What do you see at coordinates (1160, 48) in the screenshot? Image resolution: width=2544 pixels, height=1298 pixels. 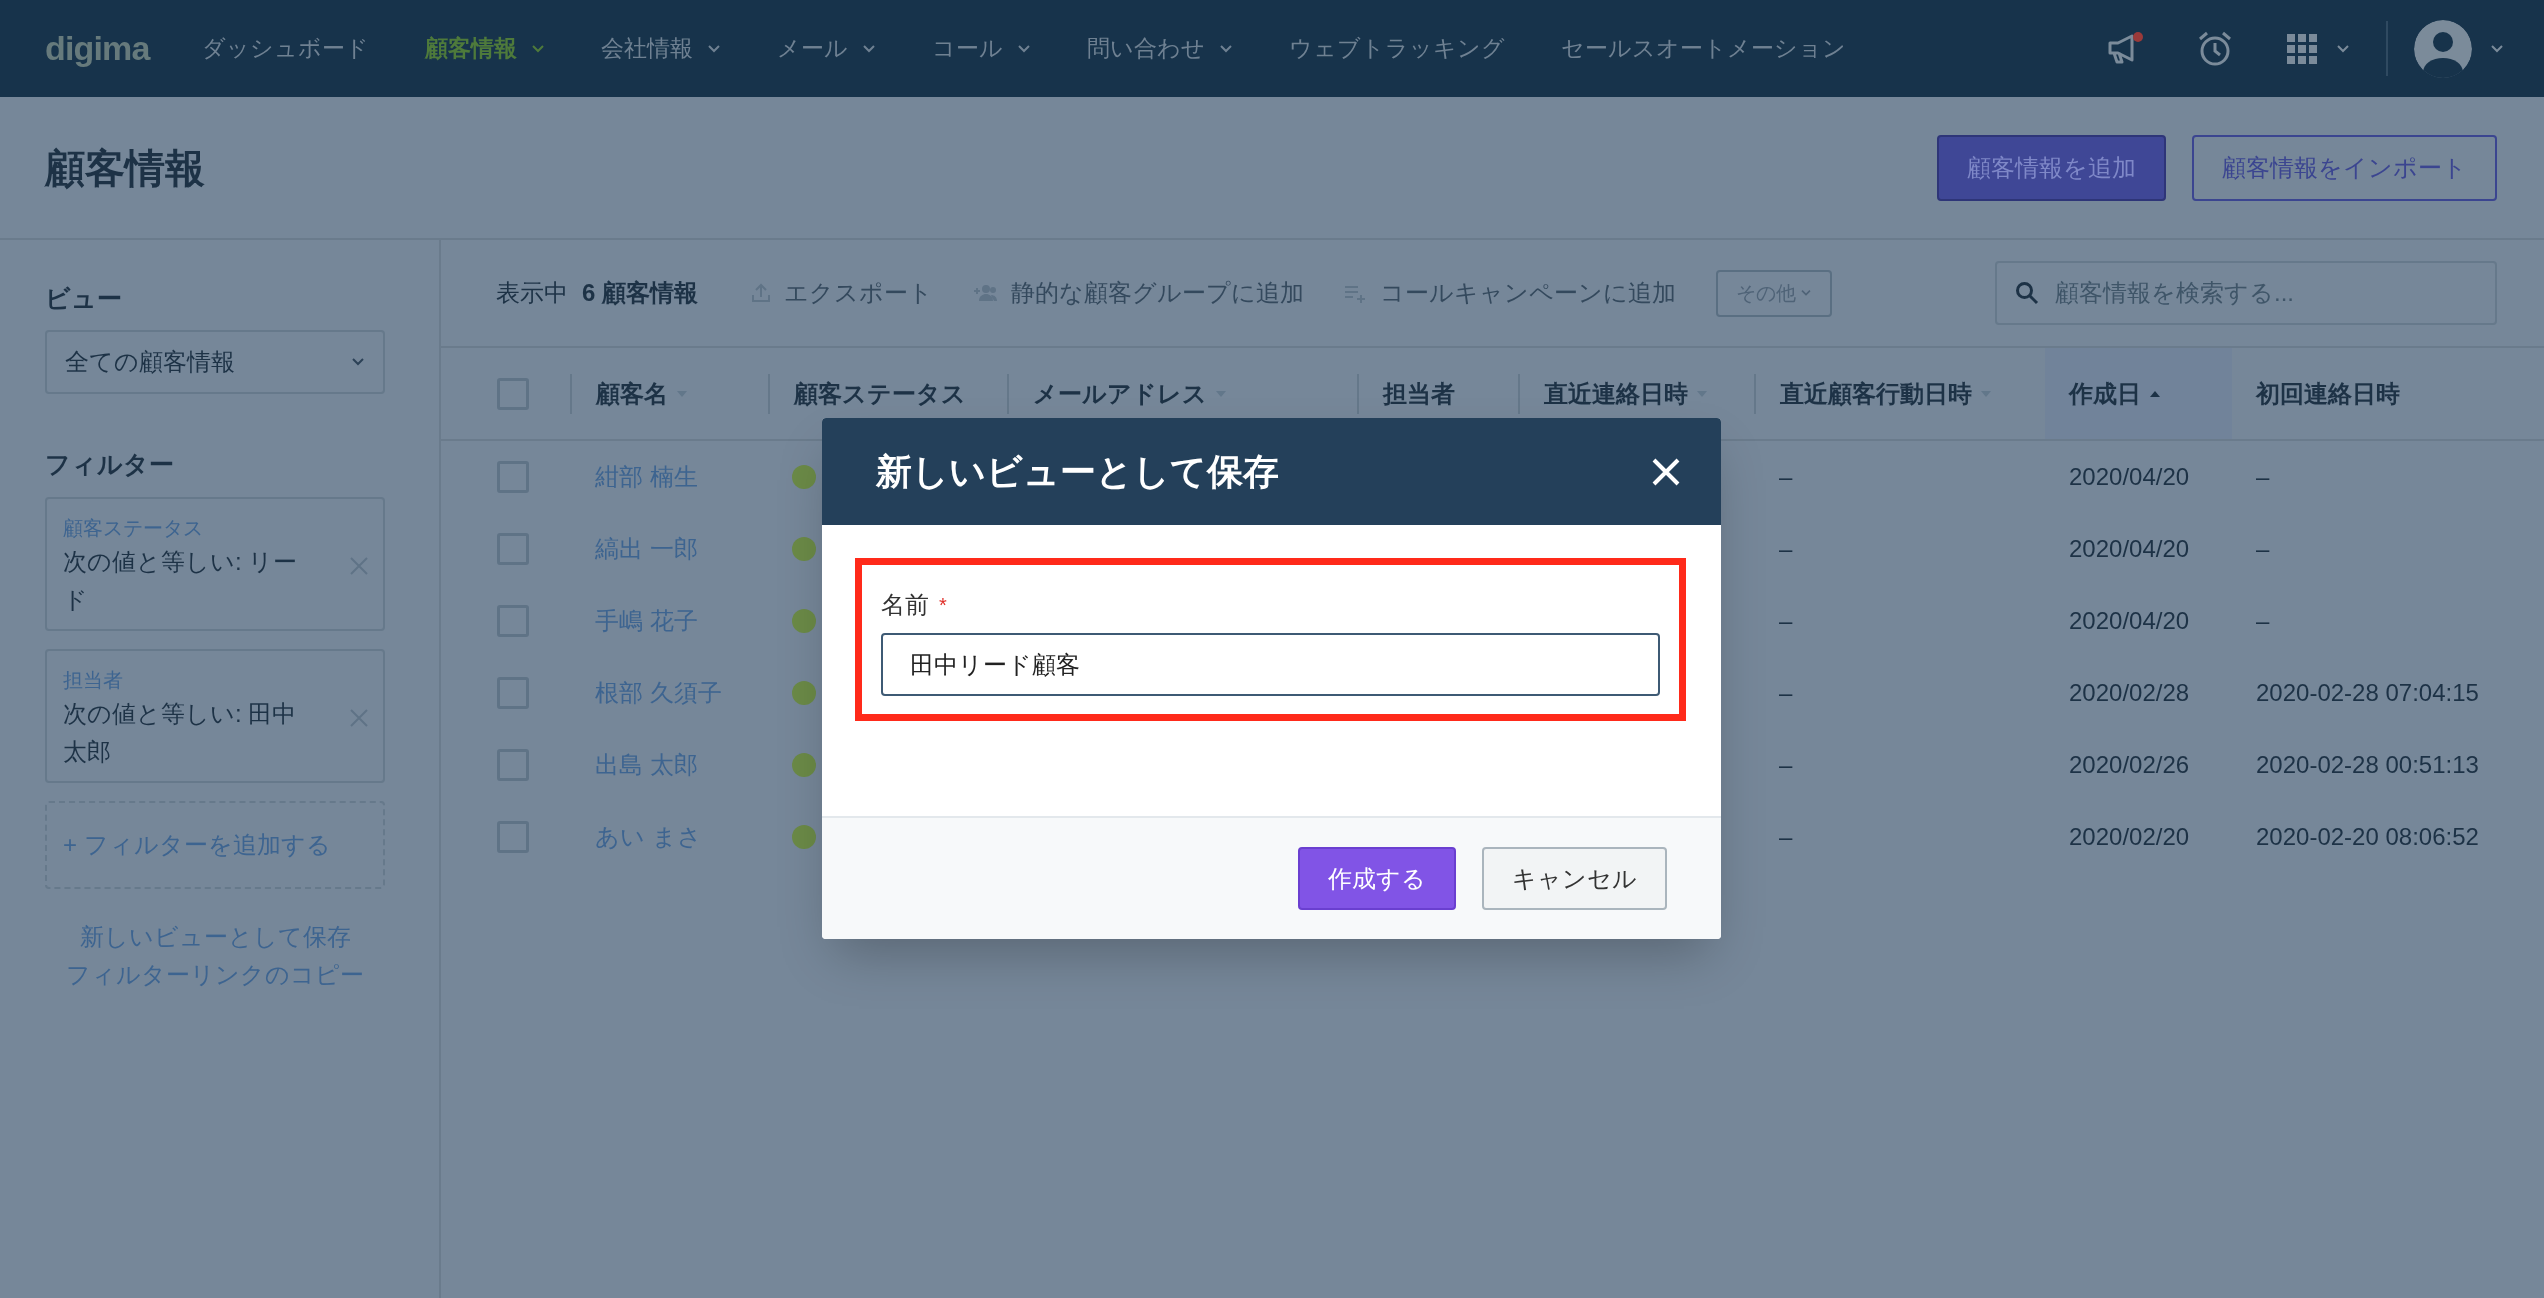 I see `nav-tab: 問い合わせ` at bounding box center [1160, 48].